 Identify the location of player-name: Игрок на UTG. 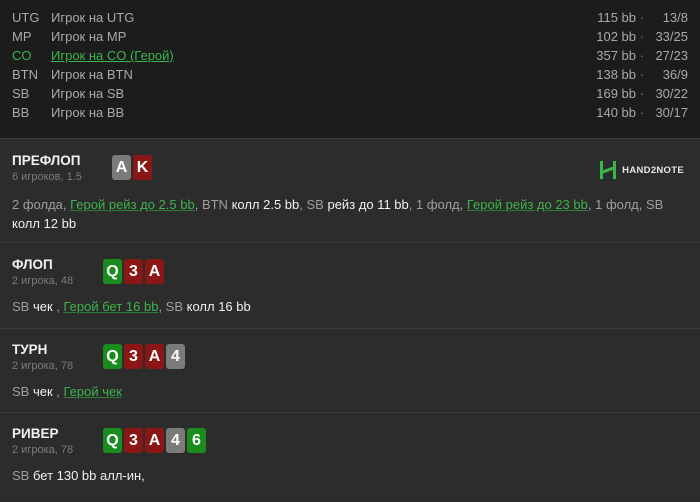
(93, 17).